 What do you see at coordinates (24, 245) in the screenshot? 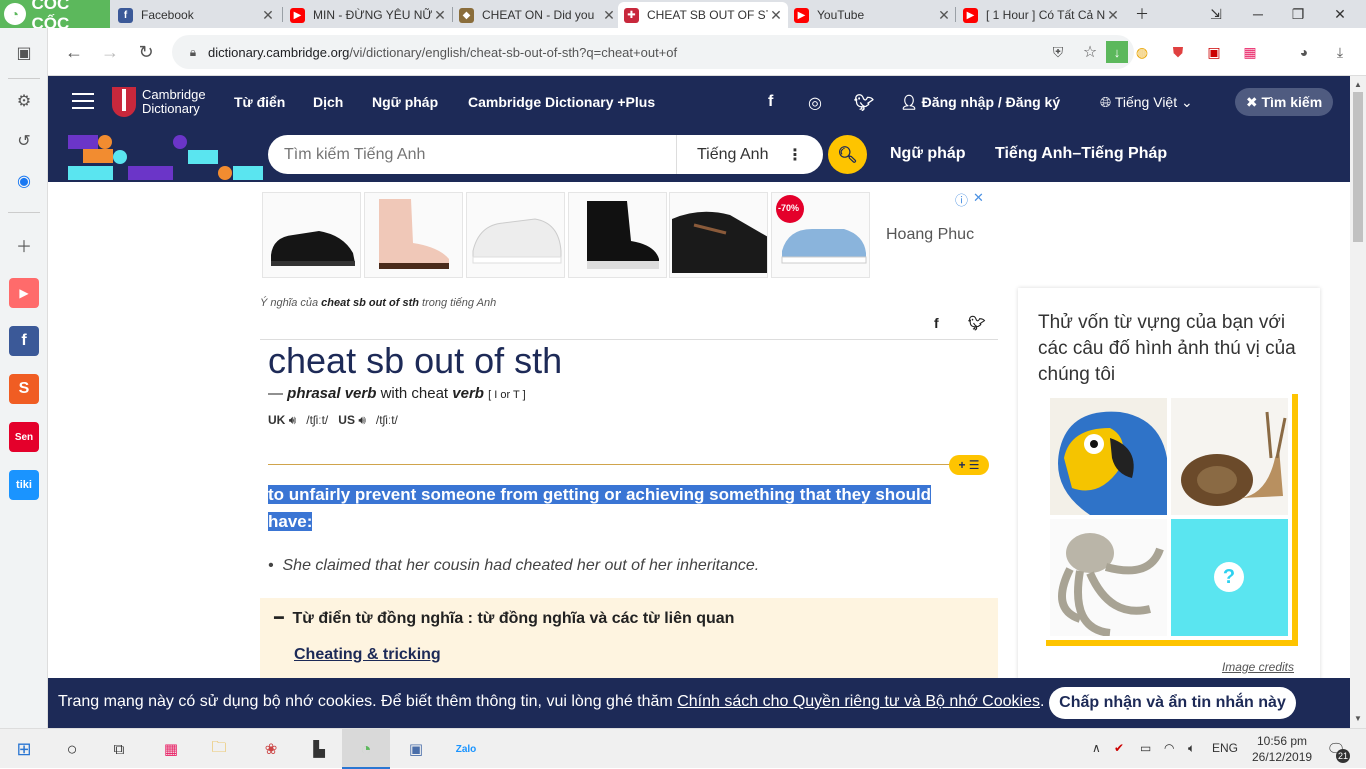
I see `add-app-icon: ＋` at bounding box center [24, 245].